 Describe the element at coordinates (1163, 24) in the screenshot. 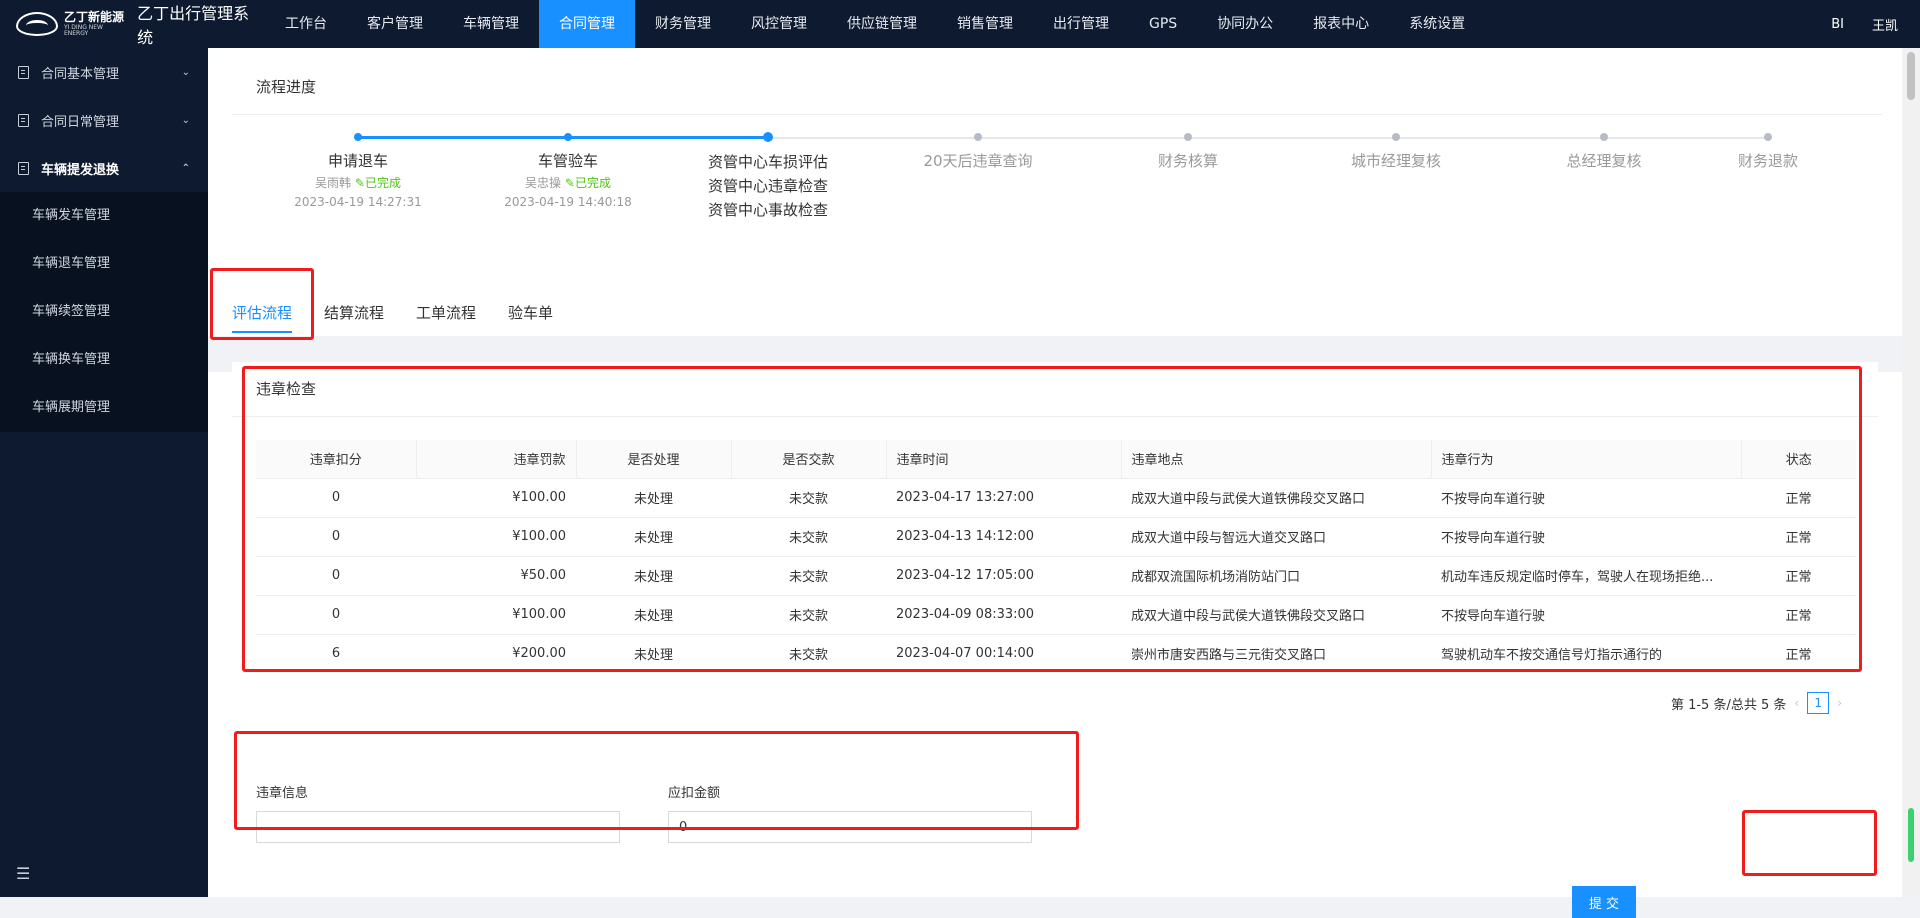

I see `nav-gps: GPS` at that location.